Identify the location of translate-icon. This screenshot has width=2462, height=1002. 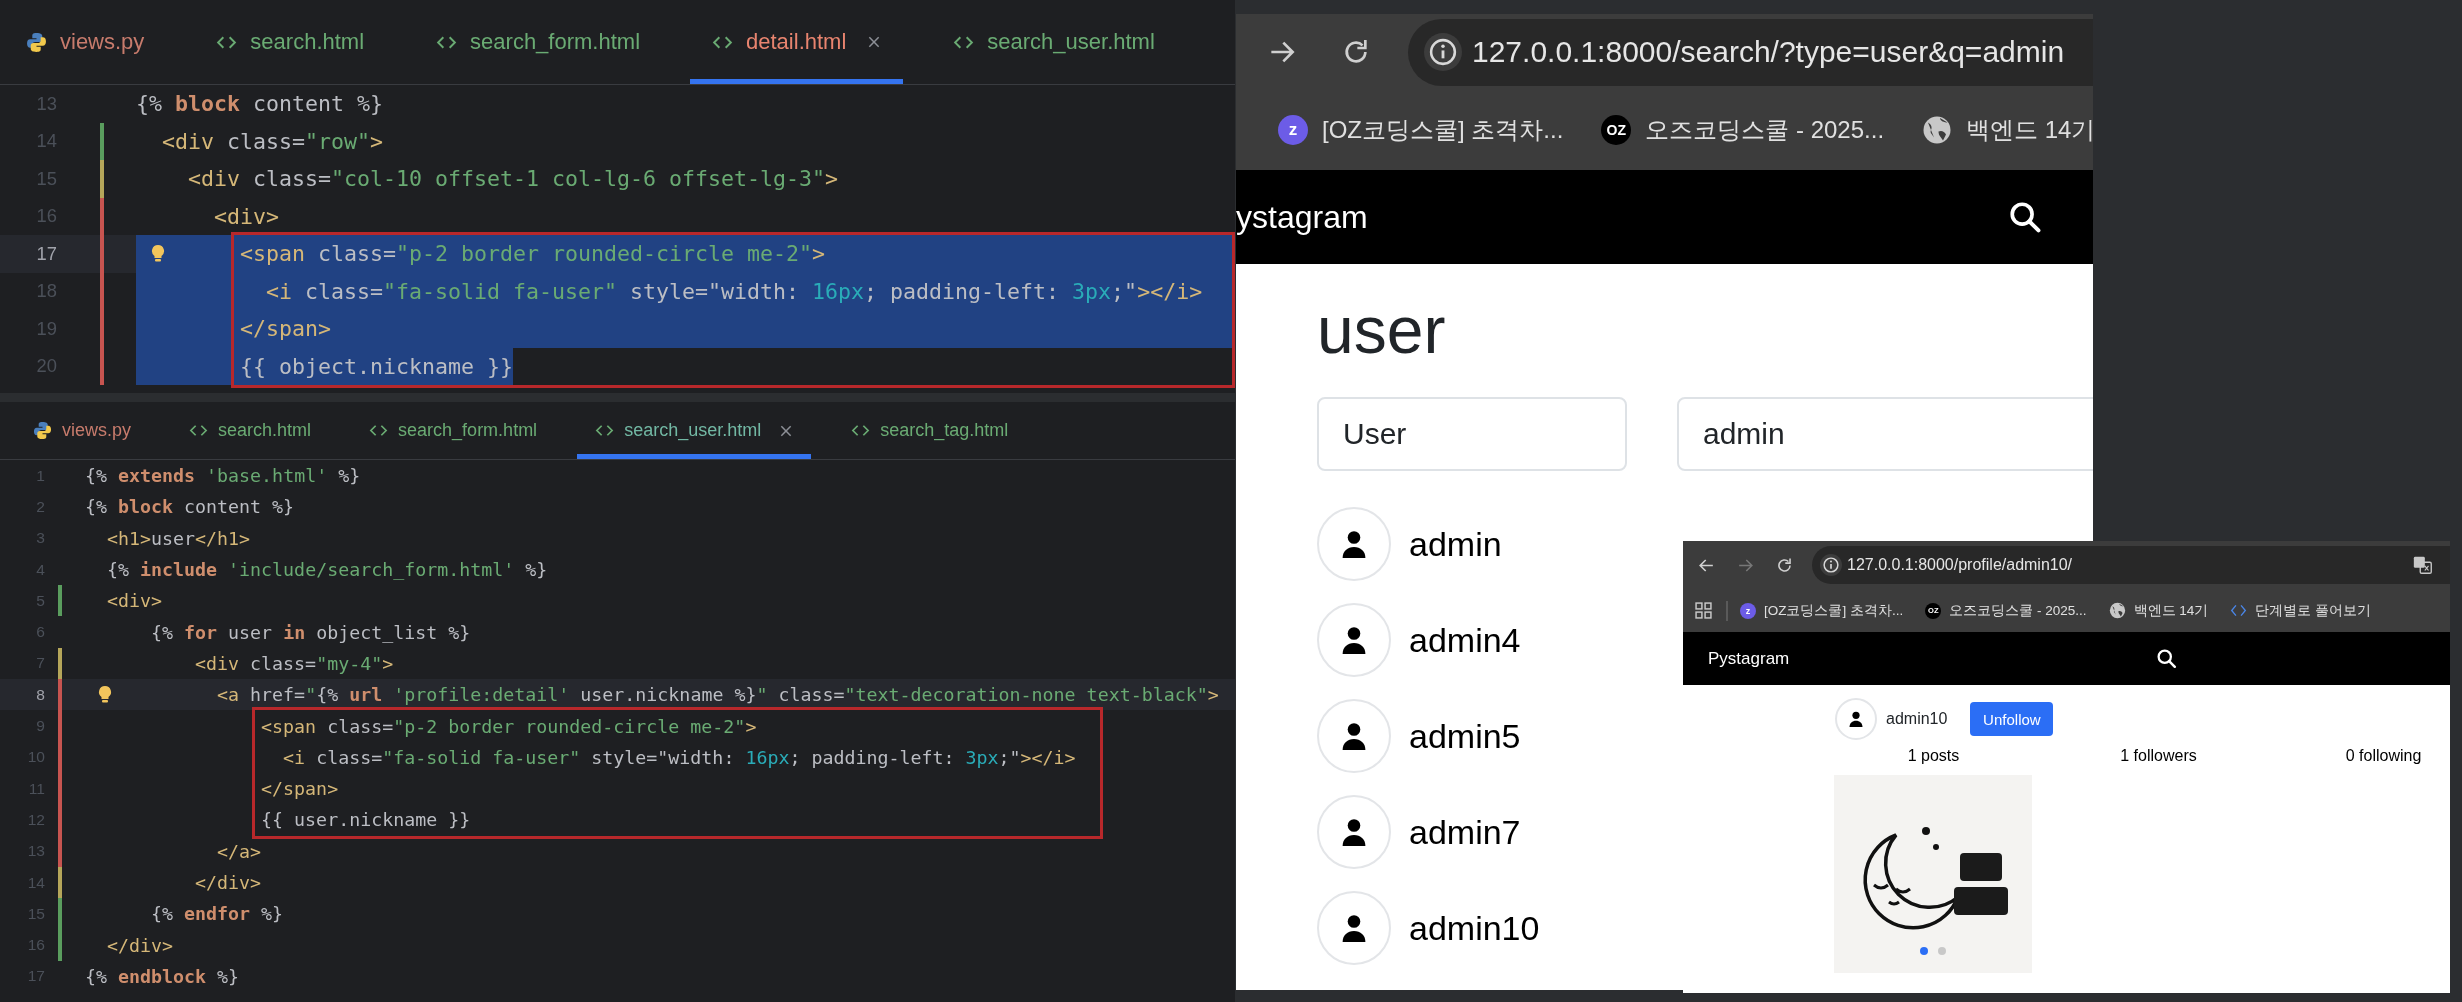
(2423, 565).